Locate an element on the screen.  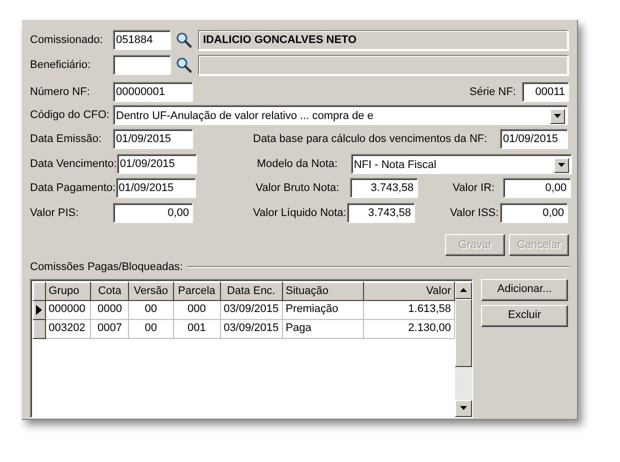
field-label: Valor Líquido Nota: is located at coordinates (300, 213).